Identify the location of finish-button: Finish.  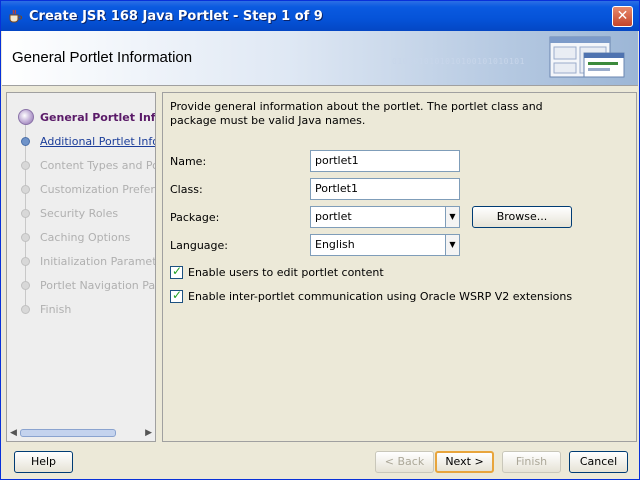
(531, 462).